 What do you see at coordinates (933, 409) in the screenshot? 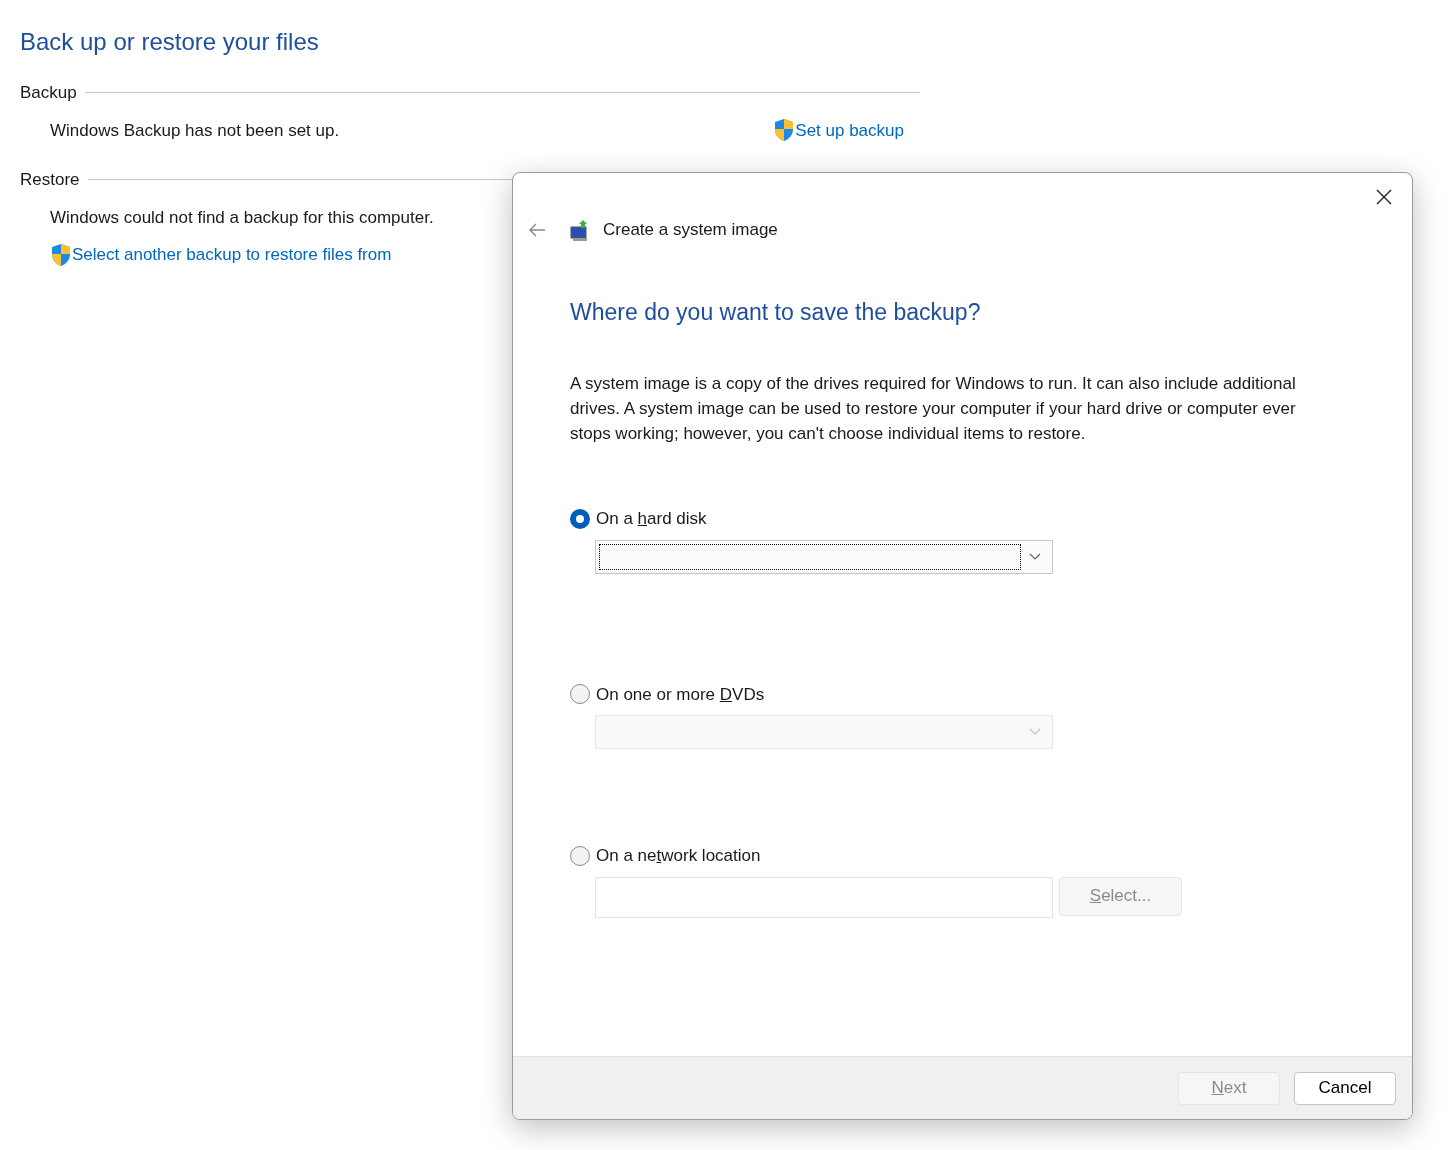
I see `description-text: A system image is a copy of the drives required for Windows to run. It can also include additional drives. A system image can be used to restore your computer if your hard drive or computer ever stops working; however, you can't choose individual items to restore.` at bounding box center [933, 409].